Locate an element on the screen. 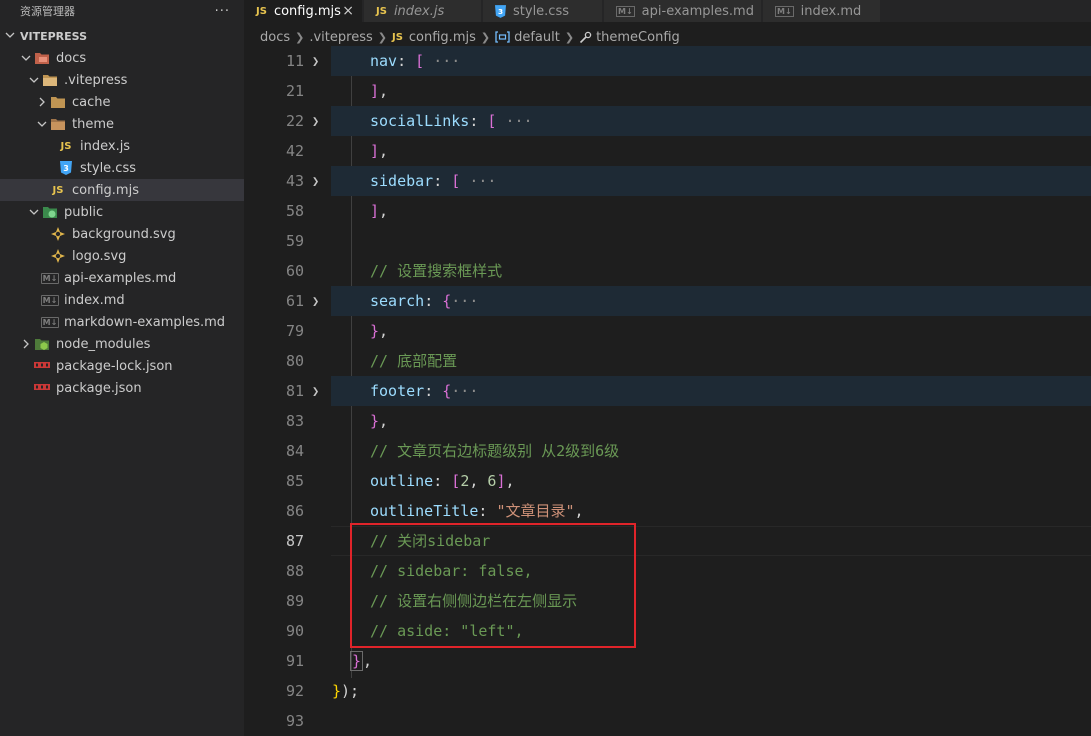  code-line: 21 ], is located at coordinates (667, 91).